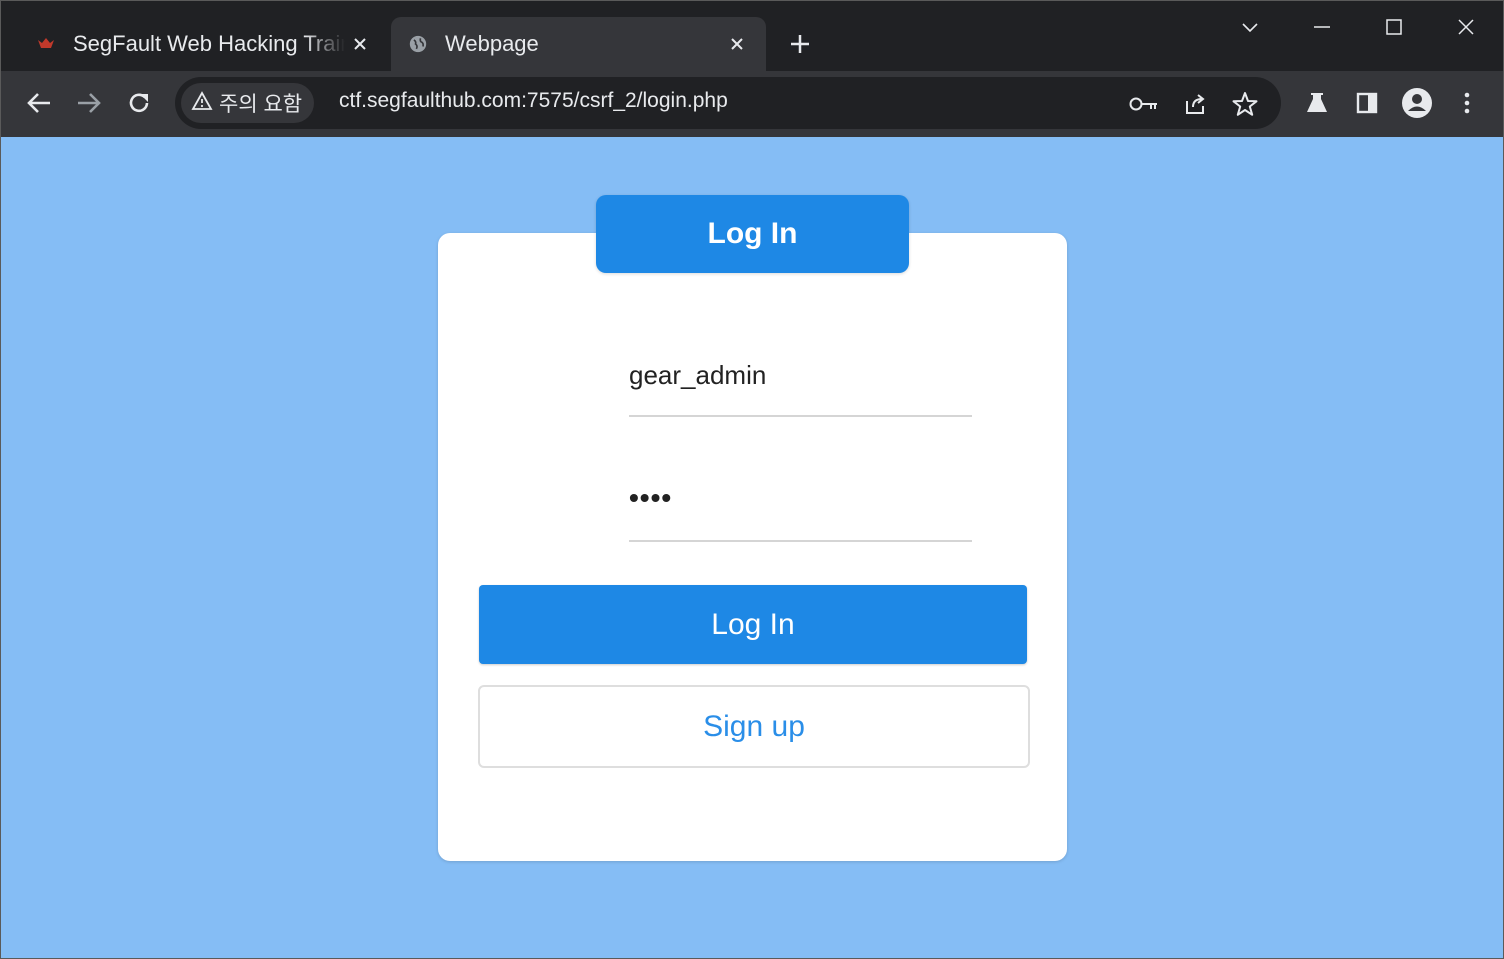 Image resolution: width=1504 pixels, height=959 pixels. Describe the element at coordinates (800, 44) in the screenshot. I see `new-tab-plus-icon` at that location.